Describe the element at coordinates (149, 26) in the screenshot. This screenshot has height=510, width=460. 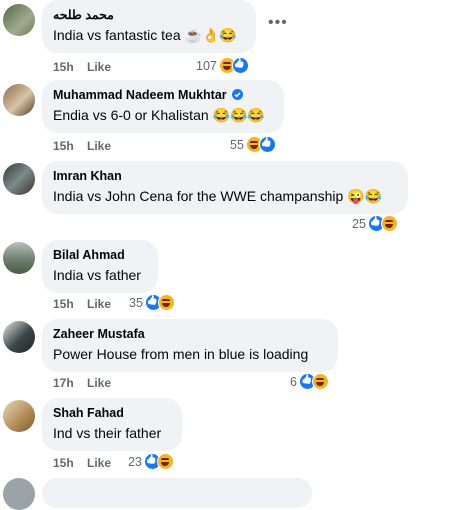
I see `comment-bubble: محمد طلحه India vs fantastic tea ☕👌😂` at that location.